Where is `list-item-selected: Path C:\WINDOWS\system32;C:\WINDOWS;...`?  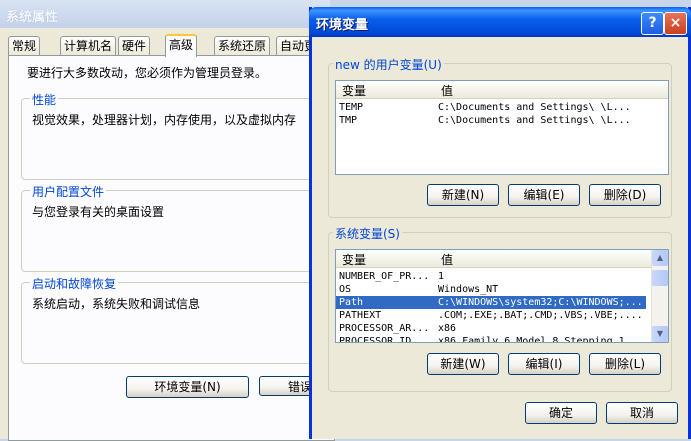 list-item-selected: Path C:\WINDOWS\system32;C:\WINDOWS;... is located at coordinates (491, 302).